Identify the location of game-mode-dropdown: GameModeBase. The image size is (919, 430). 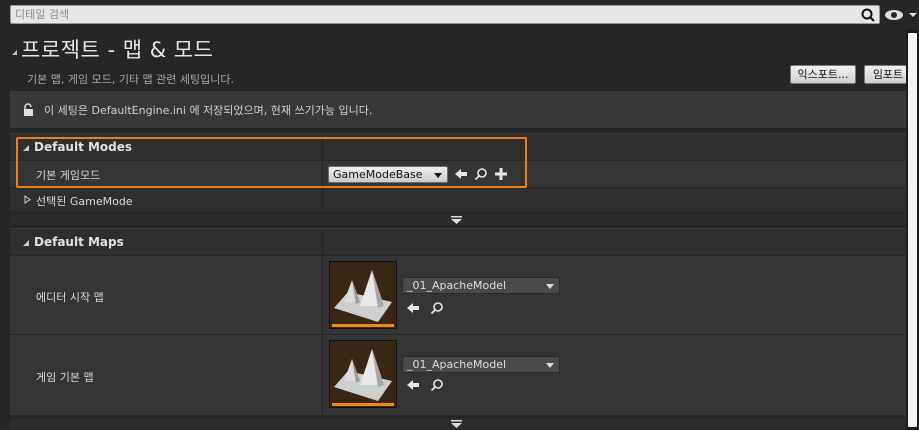
(388, 174).